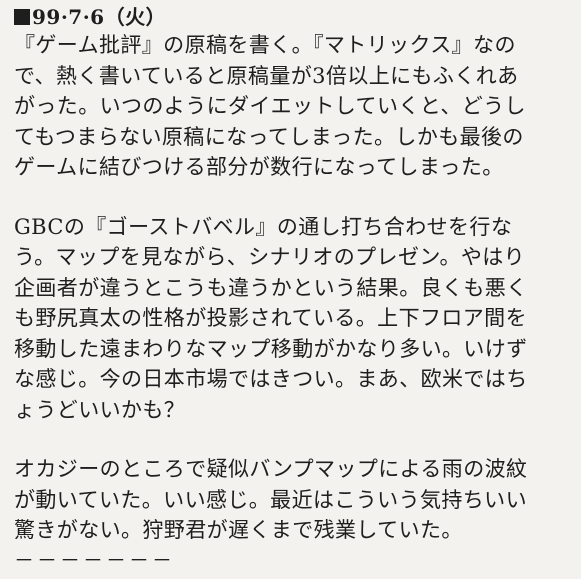 This screenshot has height=579, width=581. I want to click on text-line: オカジーのところで疑似バンプマップによる雨の波紋, so click(271, 469).